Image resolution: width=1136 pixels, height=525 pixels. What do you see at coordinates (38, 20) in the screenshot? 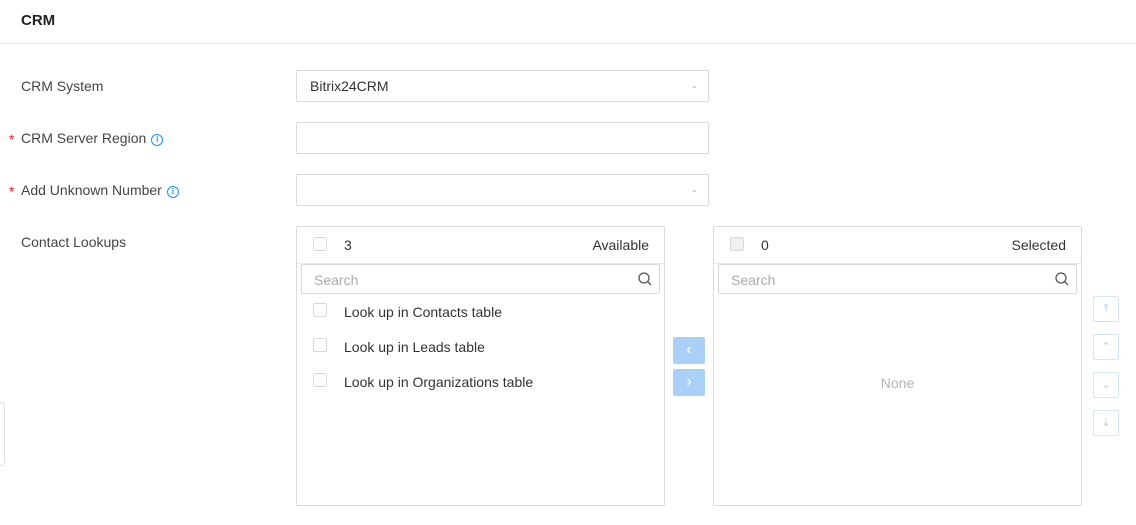
I see `page-title: CRM` at bounding box center [38, 20].